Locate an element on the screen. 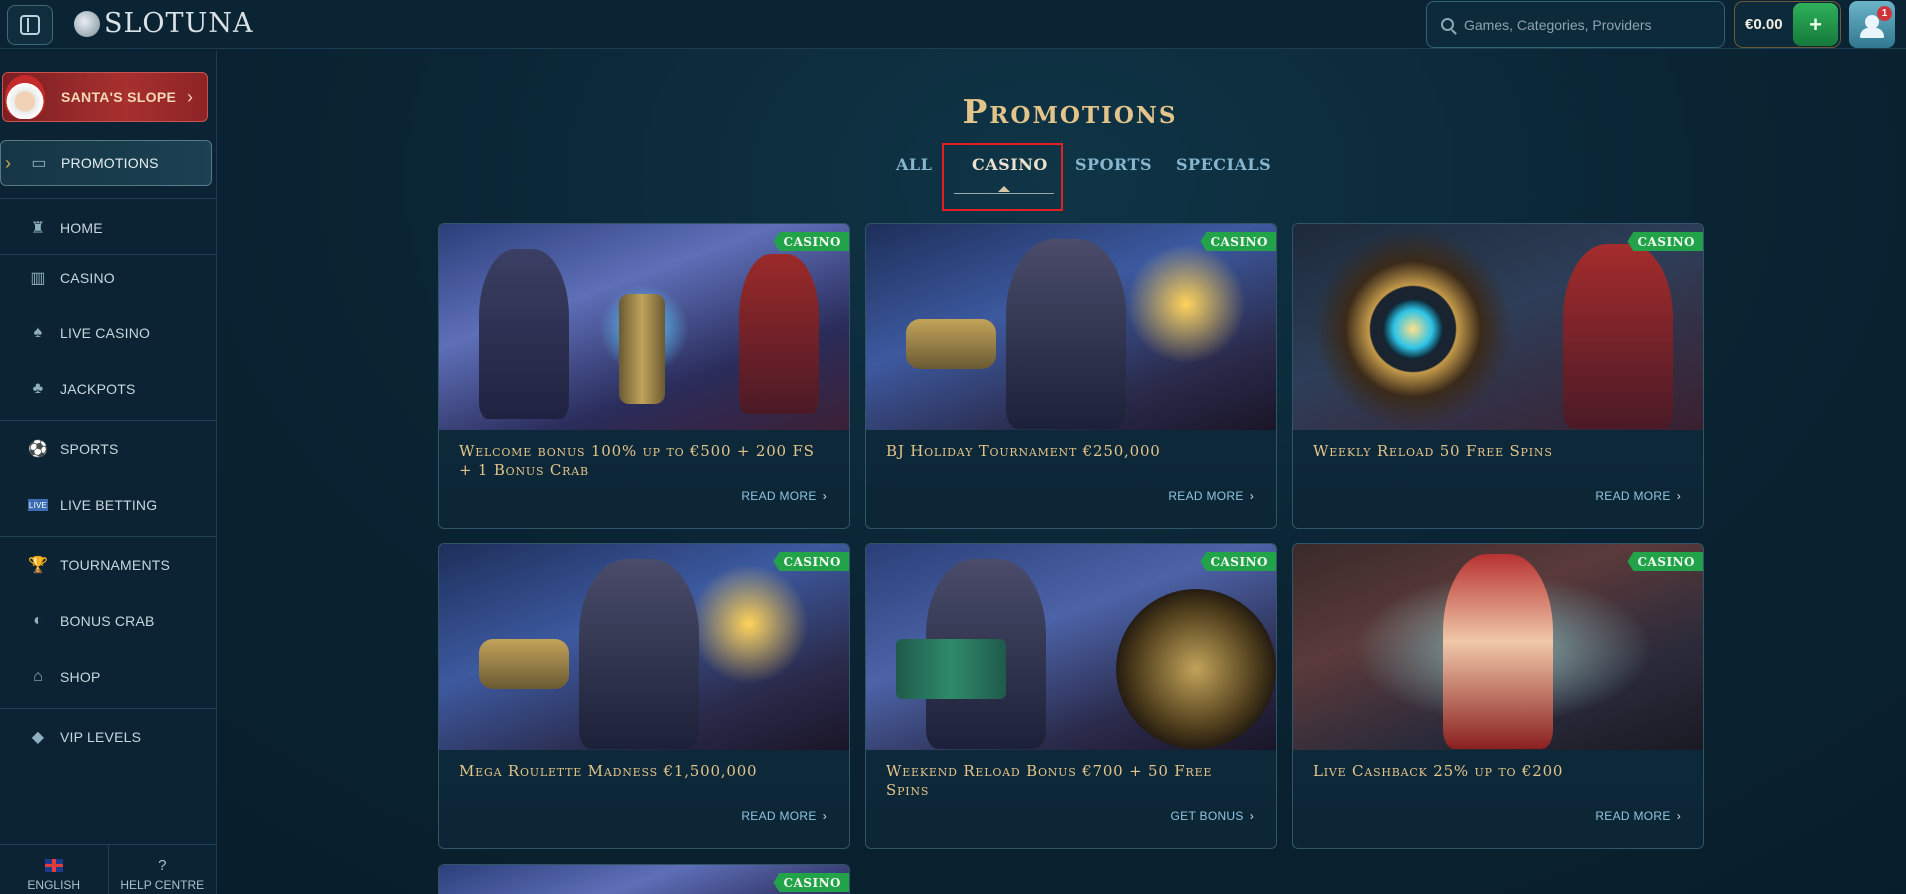  uk-flag-icon is located at coordinates (53, 865).